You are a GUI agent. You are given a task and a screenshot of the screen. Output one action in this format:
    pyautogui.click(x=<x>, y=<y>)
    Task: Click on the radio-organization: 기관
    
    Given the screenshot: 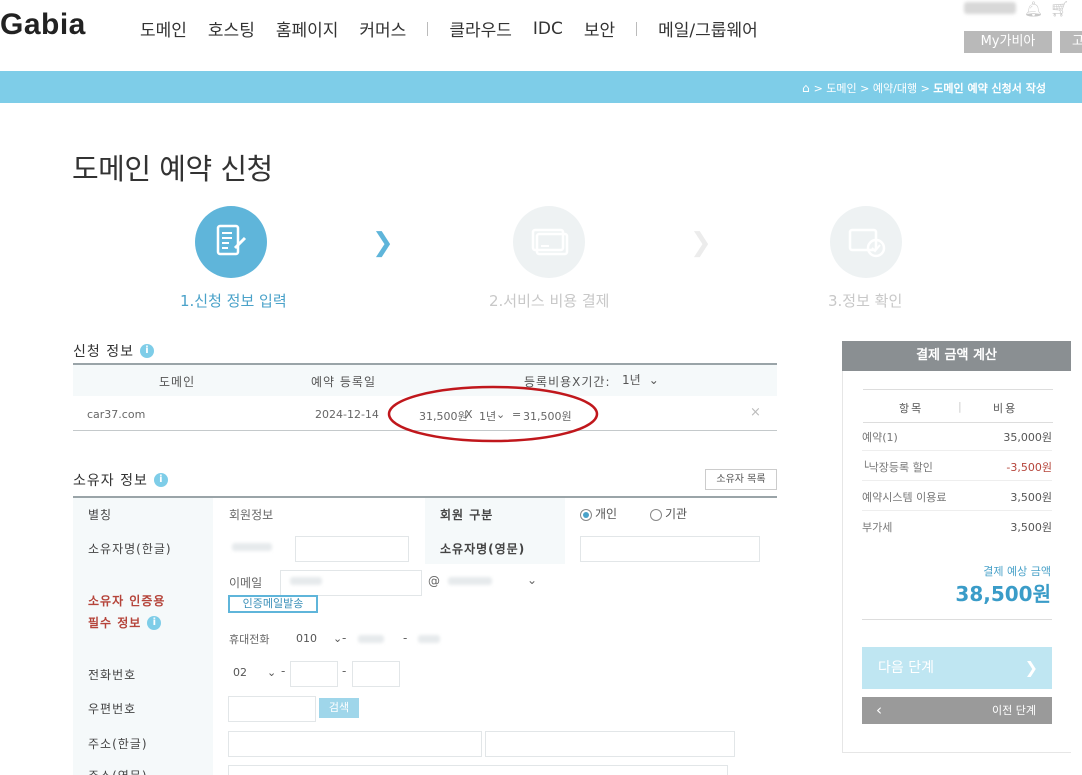 What is the action you would take?
    pyautogui.click(x=668, y=513)
    